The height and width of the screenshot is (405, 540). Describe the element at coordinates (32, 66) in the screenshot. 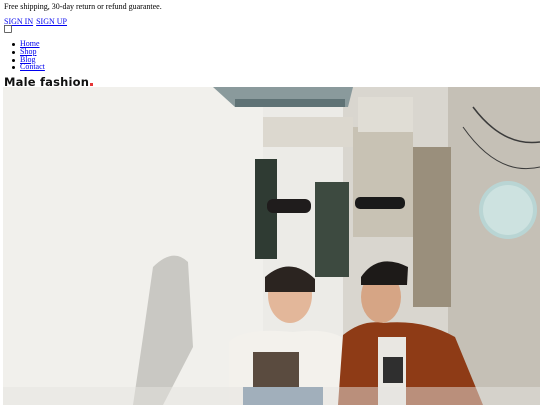

I see `nav-link-contact: Contact` at that location.